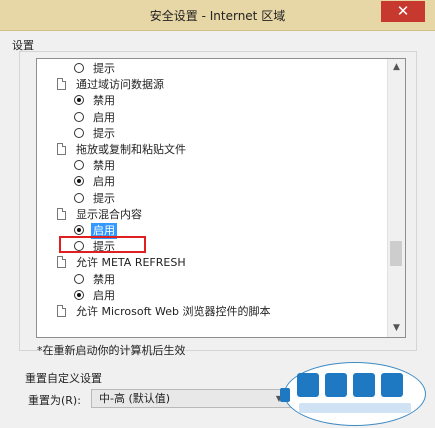 This screenshot has width=435, height=428. Describe the element at coordinates (54, 400) in the screenshot. I see `reset-to-label: 重置为(R):` at that location.